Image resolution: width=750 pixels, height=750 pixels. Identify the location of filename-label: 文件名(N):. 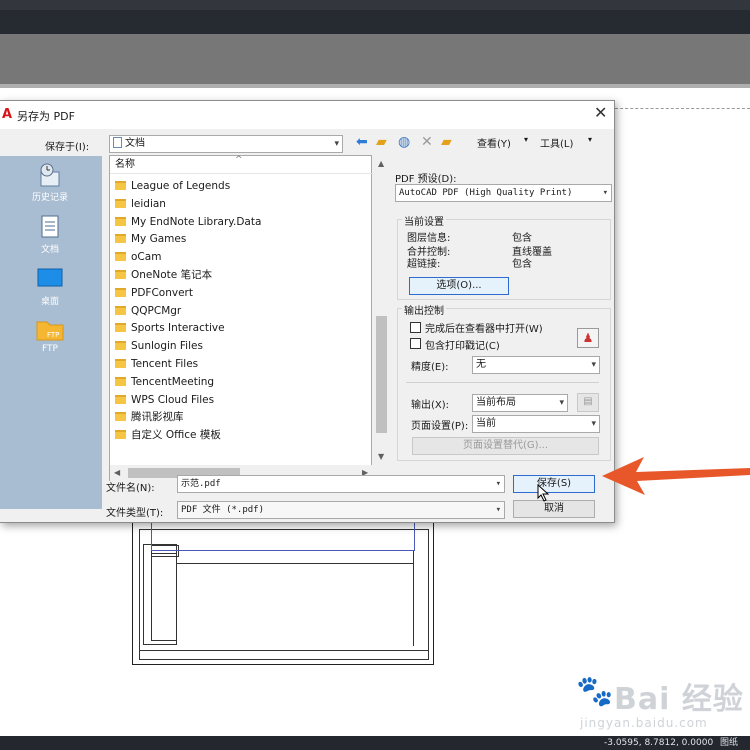
(130, 488).